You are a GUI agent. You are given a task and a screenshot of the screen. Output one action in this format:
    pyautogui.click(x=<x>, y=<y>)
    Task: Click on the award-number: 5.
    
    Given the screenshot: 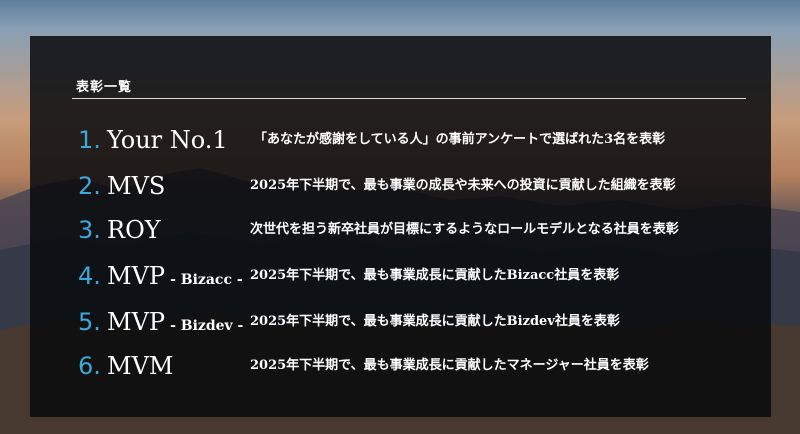 What is the action you would take?
    pyautogui.click(x=89, y=322)
    